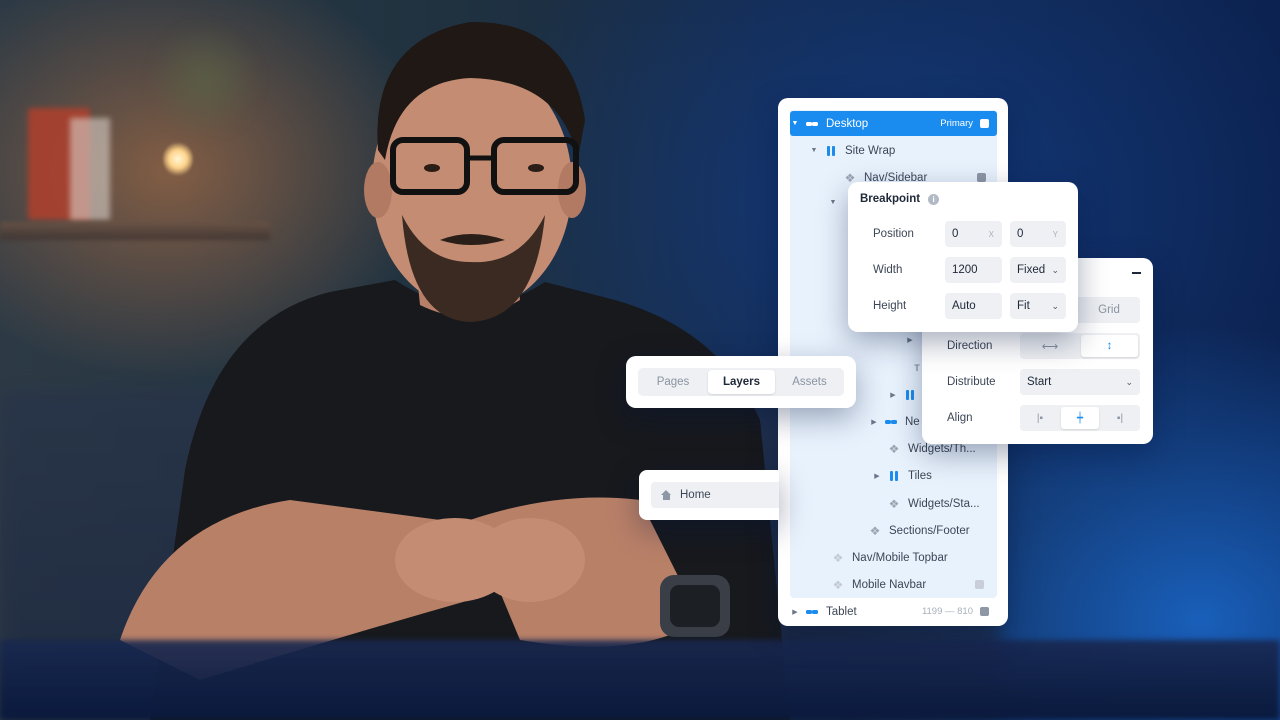 The height and width of the screenshot is (720, 1280). I want to click on width-mode-select: Fixed ⌄, so click(1038, 270).